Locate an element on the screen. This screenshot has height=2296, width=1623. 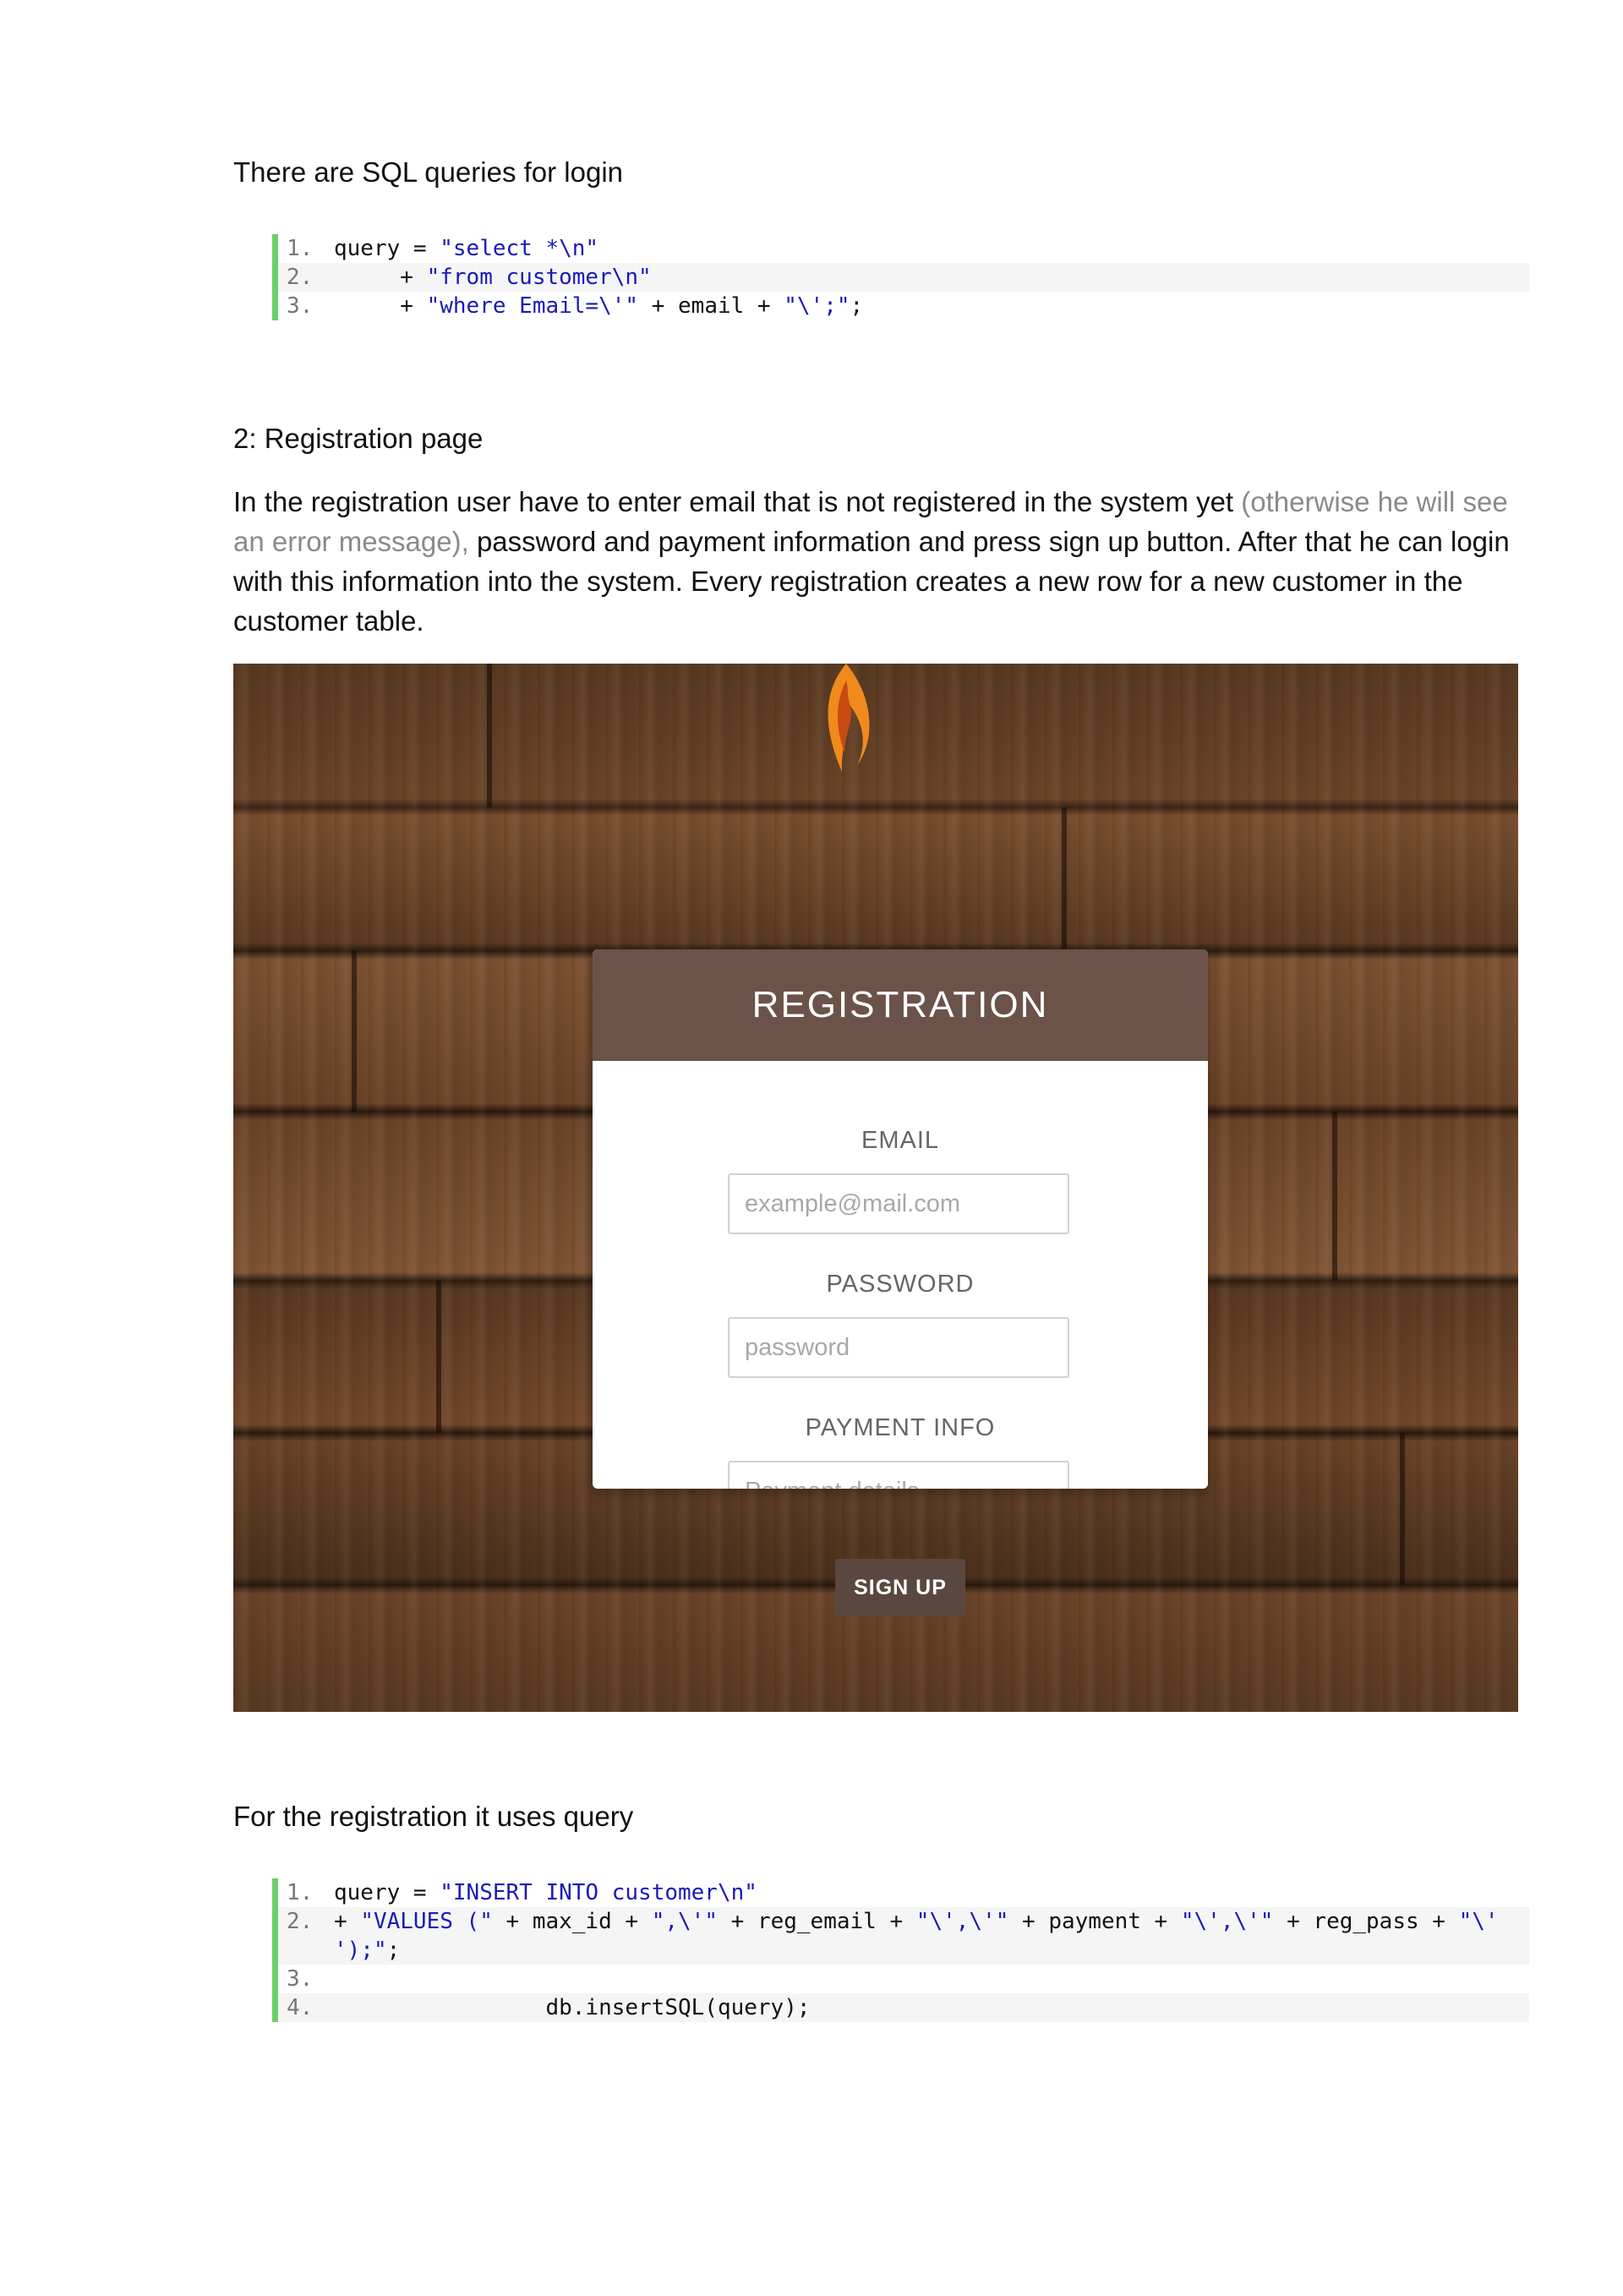
registration-card: REGISTRATION EMAIL PASSWORD PAYMENT INFO is located at coordinates (901, 1219).